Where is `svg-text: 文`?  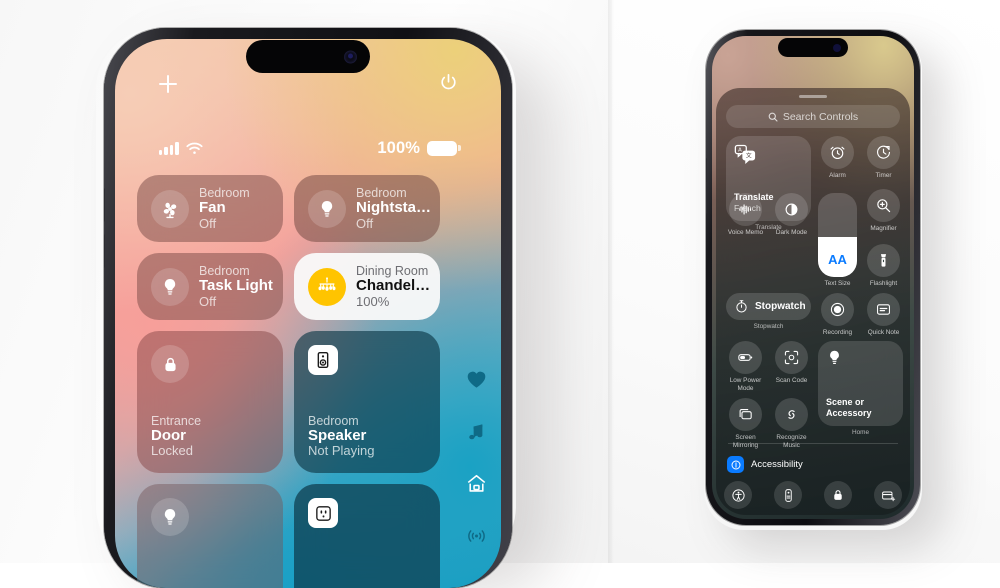
svg-text: 文 is located at coordinates (749, 156).